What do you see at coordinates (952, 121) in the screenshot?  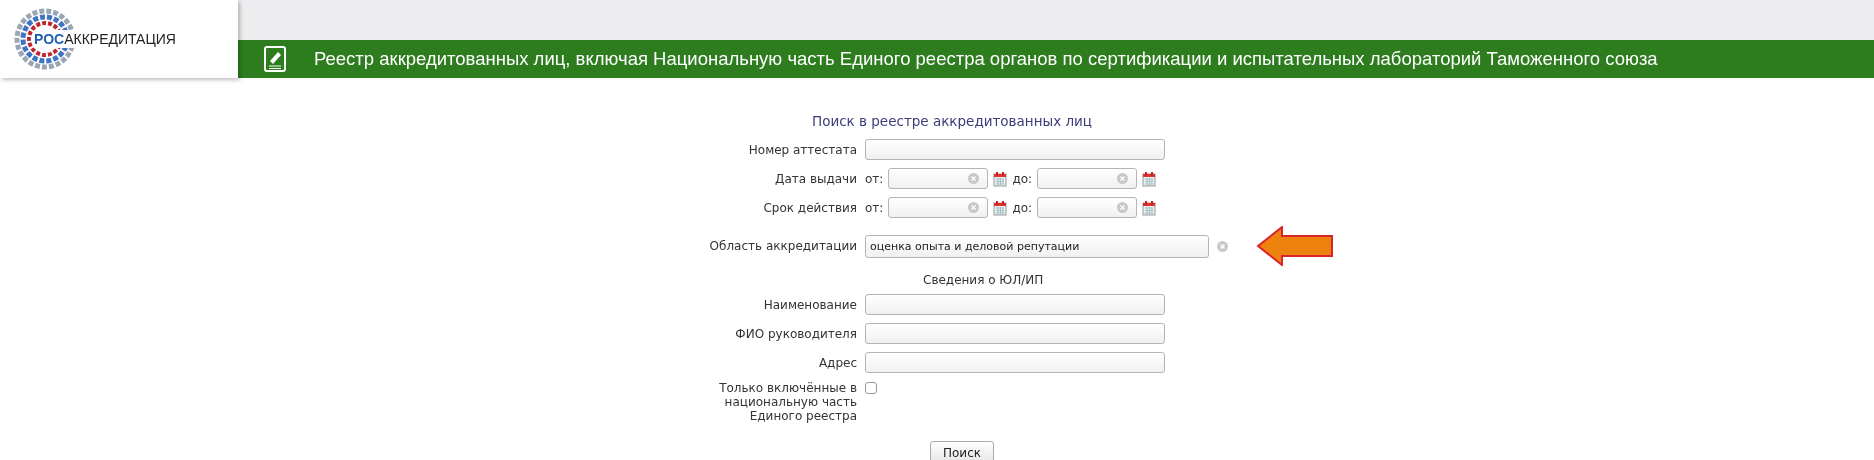 I see `form-title: Поиск в реестре аккредитованных лиц` at bounding box center [952, 121].